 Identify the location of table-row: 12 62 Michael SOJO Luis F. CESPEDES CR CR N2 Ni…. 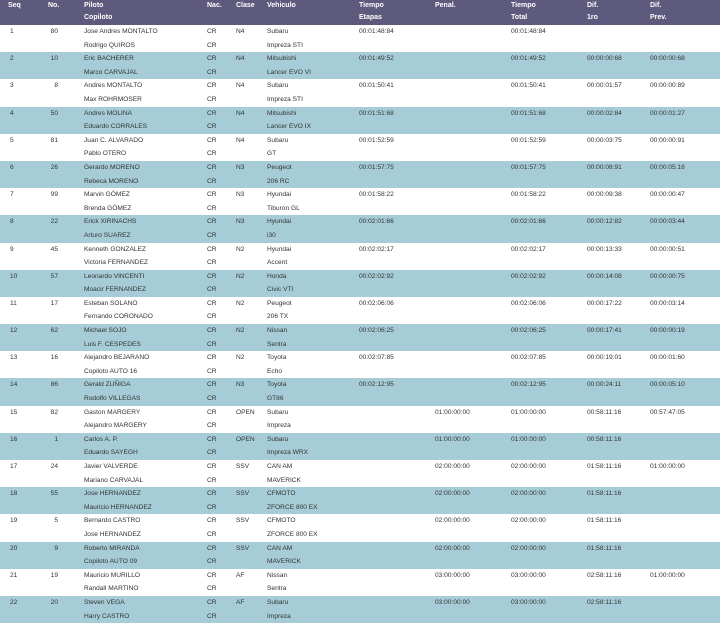
(360, 338).